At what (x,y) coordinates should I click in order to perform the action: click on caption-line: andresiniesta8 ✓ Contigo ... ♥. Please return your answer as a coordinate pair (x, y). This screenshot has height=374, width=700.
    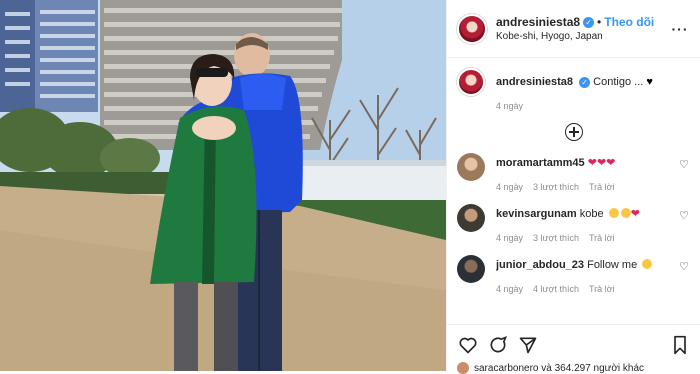
    Looking at the image, I should click on (593, 82).